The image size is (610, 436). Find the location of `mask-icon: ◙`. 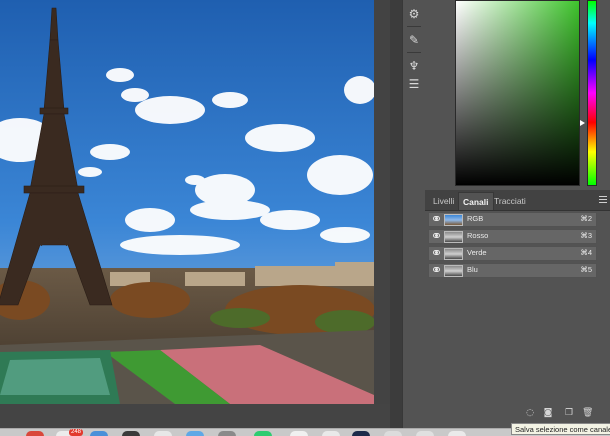

mask-icon: ◙ is located at coordinates (548, 413).